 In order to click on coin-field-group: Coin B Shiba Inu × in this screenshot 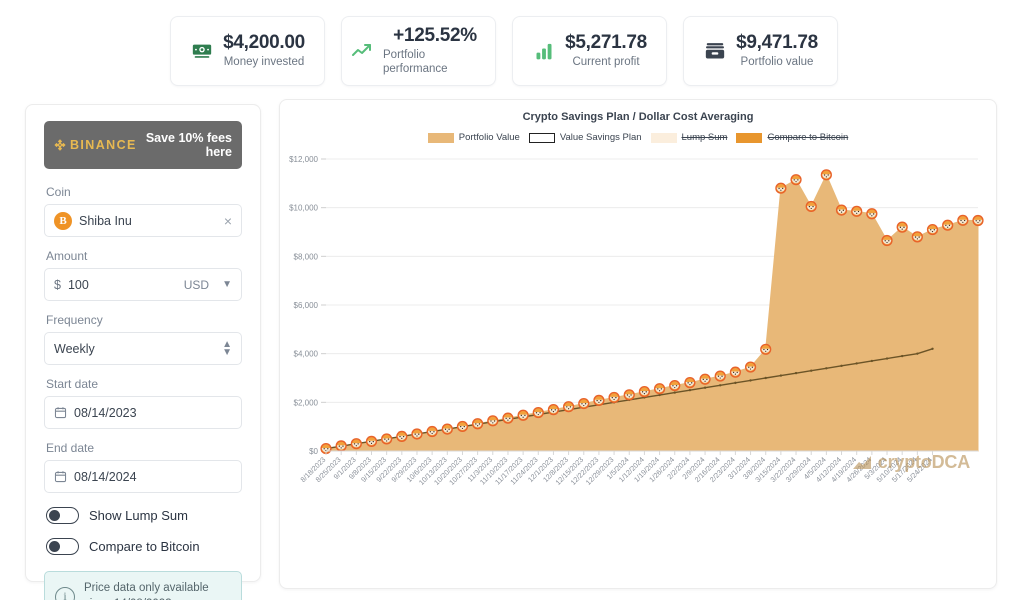, I will do `click(143, 211)`.